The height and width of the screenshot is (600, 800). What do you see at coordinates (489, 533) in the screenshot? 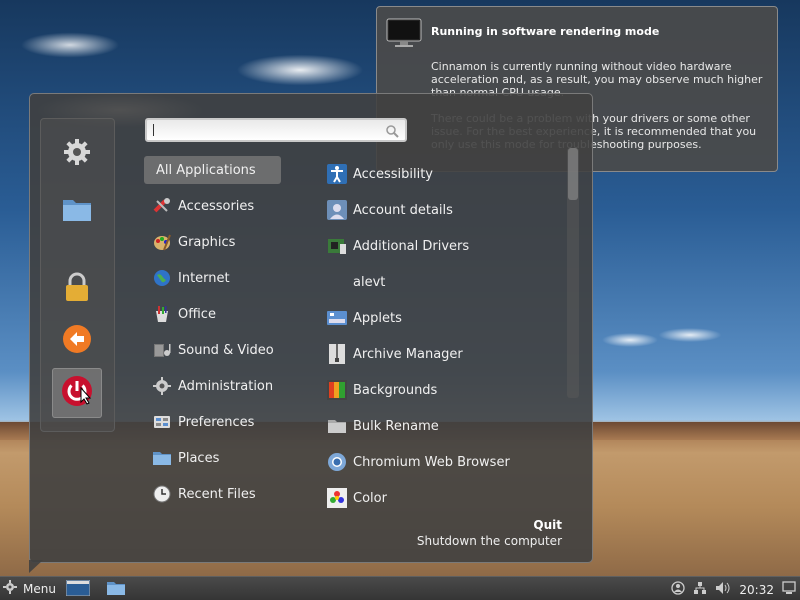
I see `quit-info: Quit Shutdown the computer` at bounding box center [489, 533].